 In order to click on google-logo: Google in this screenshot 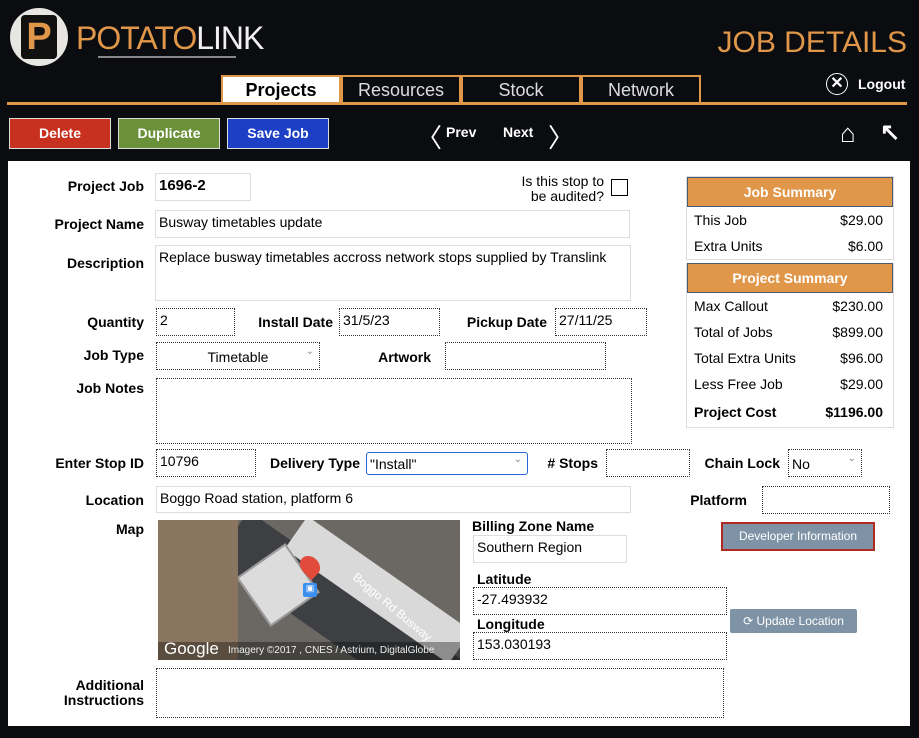, I will do `click(191, 648)`.